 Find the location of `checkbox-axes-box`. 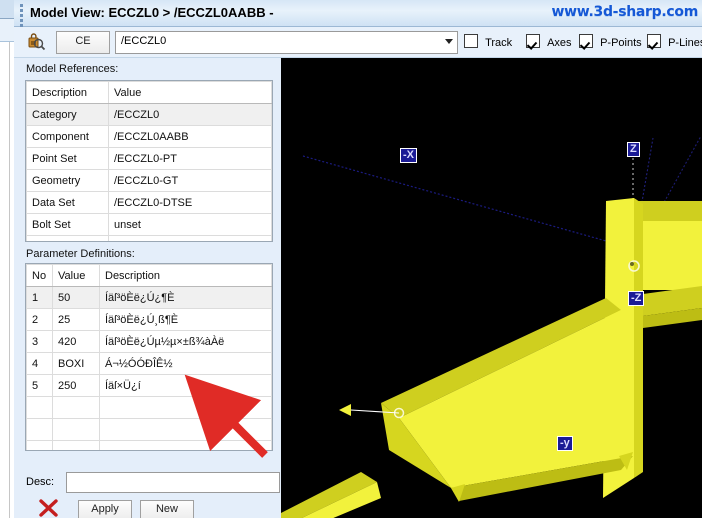

checkbox-axes-box is located at coordinates (533, 41).